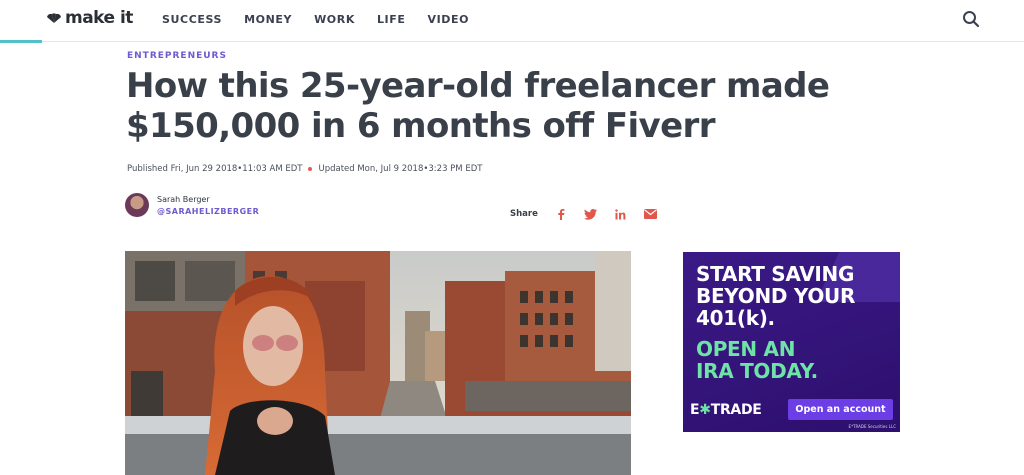 This screenshot has width=1024, height=475. Describe the element at coordinates (310, 169) in the screenshot. I see `separator-dot` at that location.